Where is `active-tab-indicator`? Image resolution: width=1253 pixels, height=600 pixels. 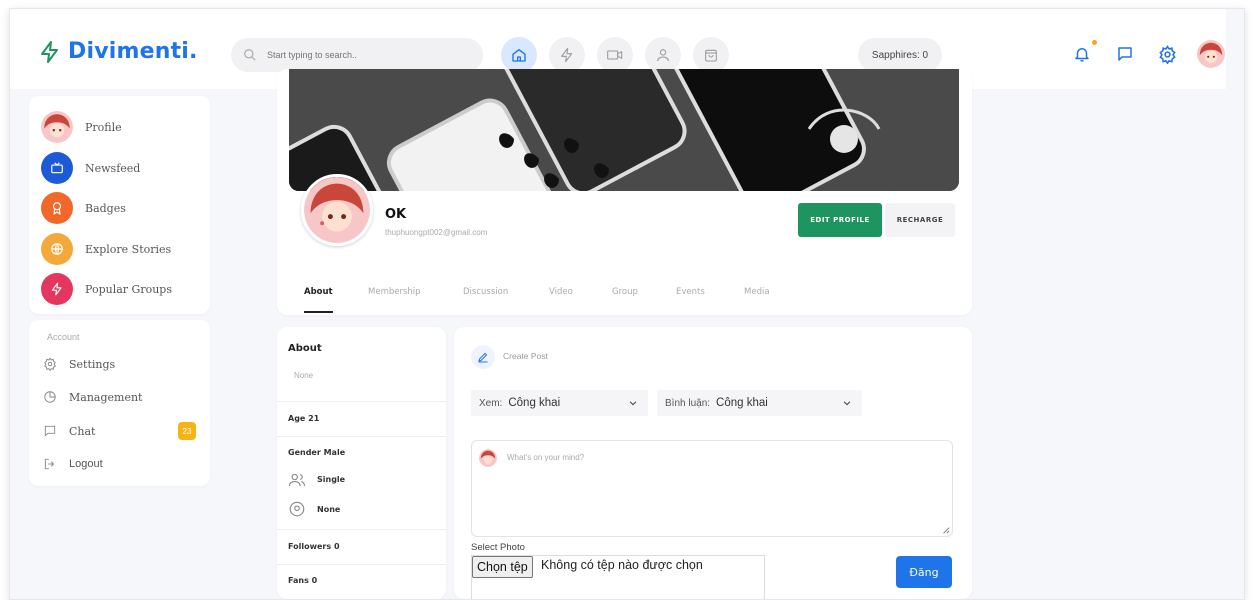
active-tab-indicator is located at coordinates (318, 312).